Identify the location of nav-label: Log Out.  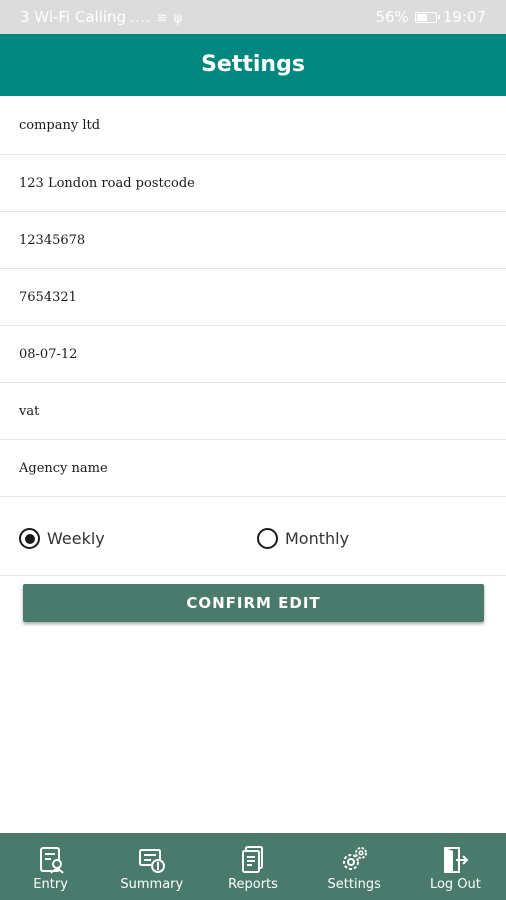
(455, 884).